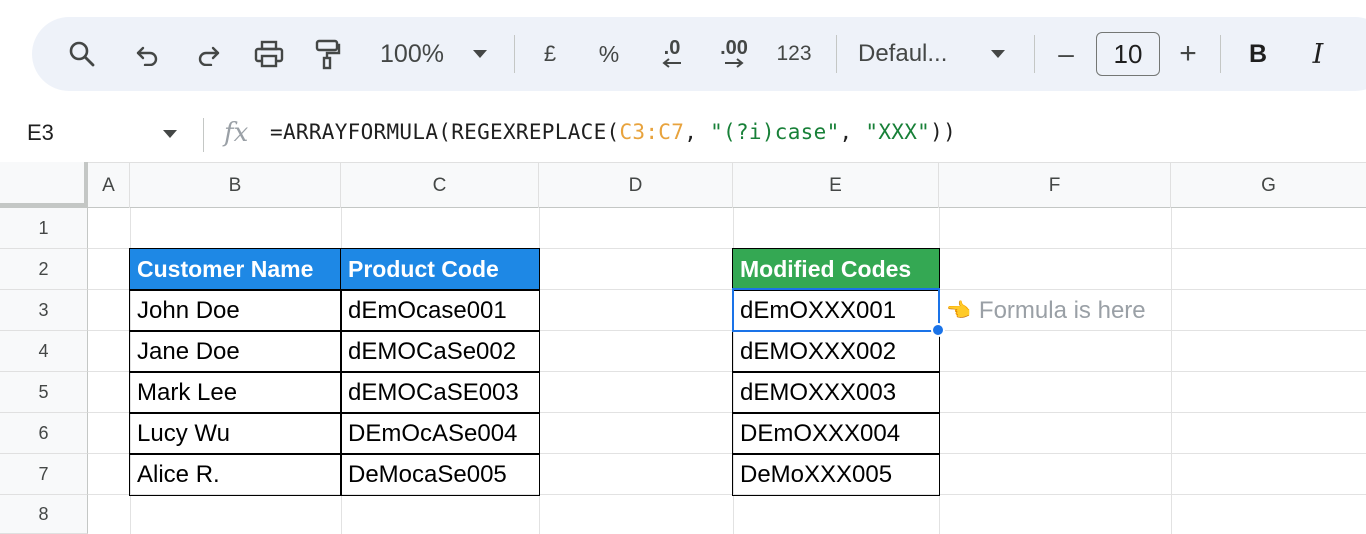  What do you see at coordinates (44, 310) in the screenshot?
I see `row-header-3: 3` at bounding box center [44, 310].